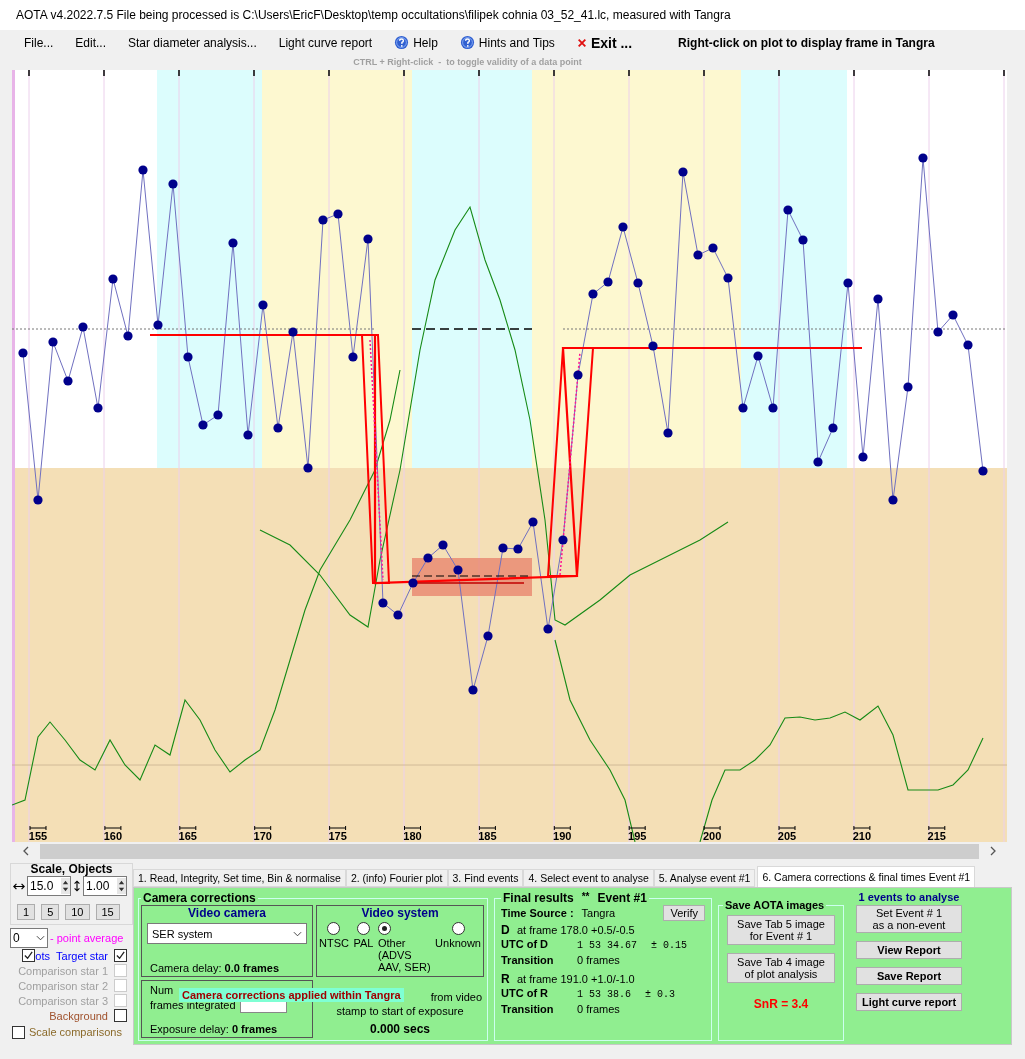 The height and width of the screenshot is (1059, 1025). I want to click on tab: 6. Camera corrections & final times Event #1, so click(866, 876).